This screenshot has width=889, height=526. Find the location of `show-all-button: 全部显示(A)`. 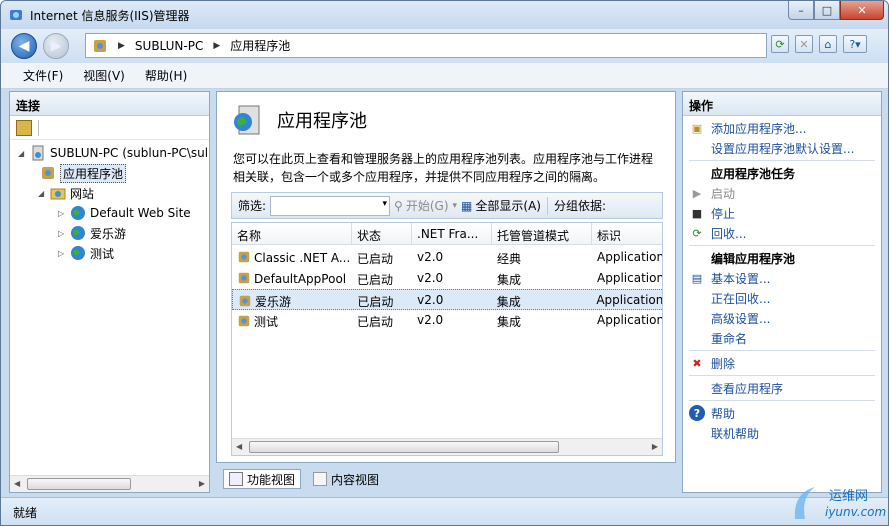

show-all-button: 全部显示(A) is located at coordinates (508, 205).